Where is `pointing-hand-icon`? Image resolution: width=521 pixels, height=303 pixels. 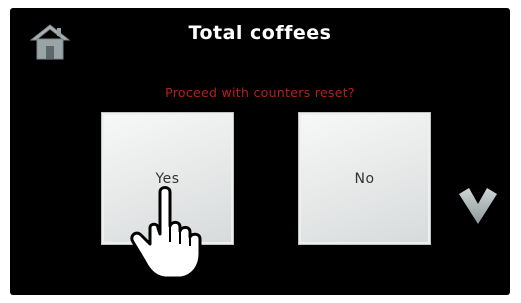
pointing-hand-icon is located at coordinates (166, 233).